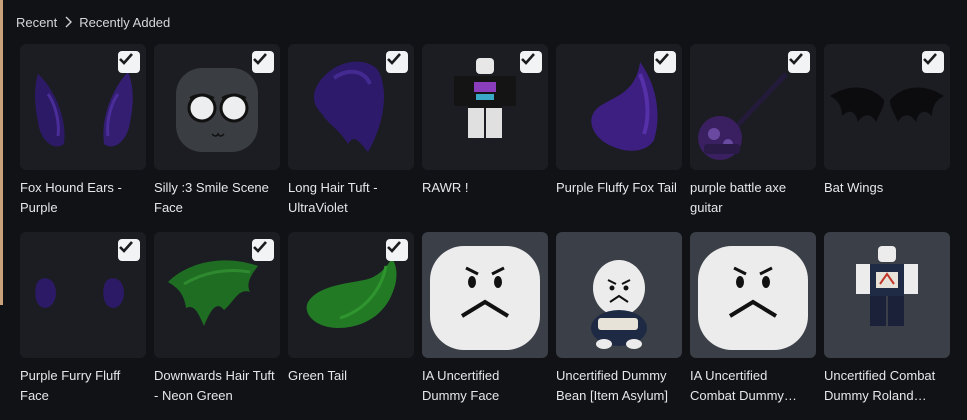  I want to click on item-name: Purple Fluffy Fox Tail, so click(616, 187).